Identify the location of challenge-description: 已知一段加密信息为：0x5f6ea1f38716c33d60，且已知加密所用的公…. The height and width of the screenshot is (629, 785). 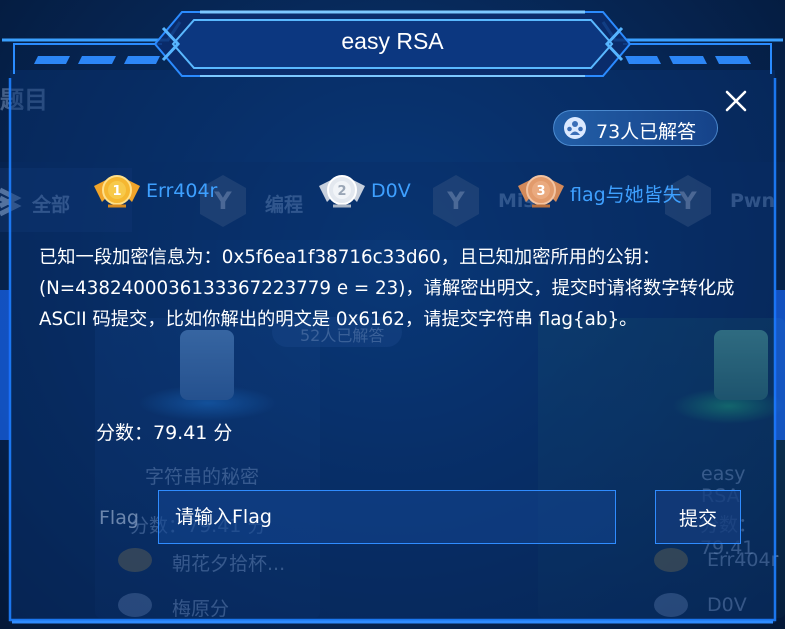
(387, 288).